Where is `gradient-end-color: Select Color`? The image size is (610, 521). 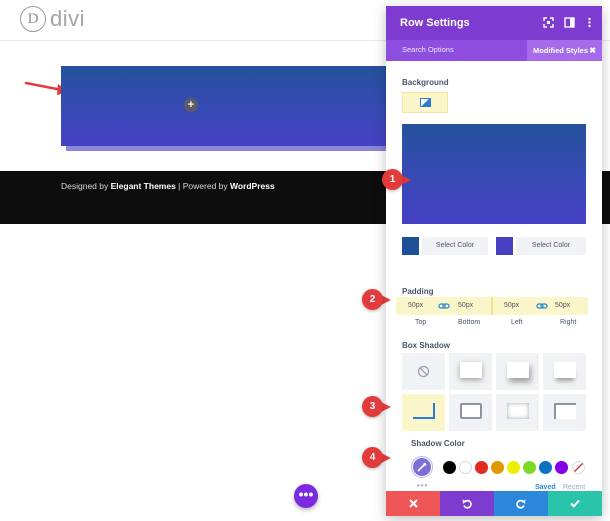
gradient-end-color: Select Color is located at coordinates (541, 246).